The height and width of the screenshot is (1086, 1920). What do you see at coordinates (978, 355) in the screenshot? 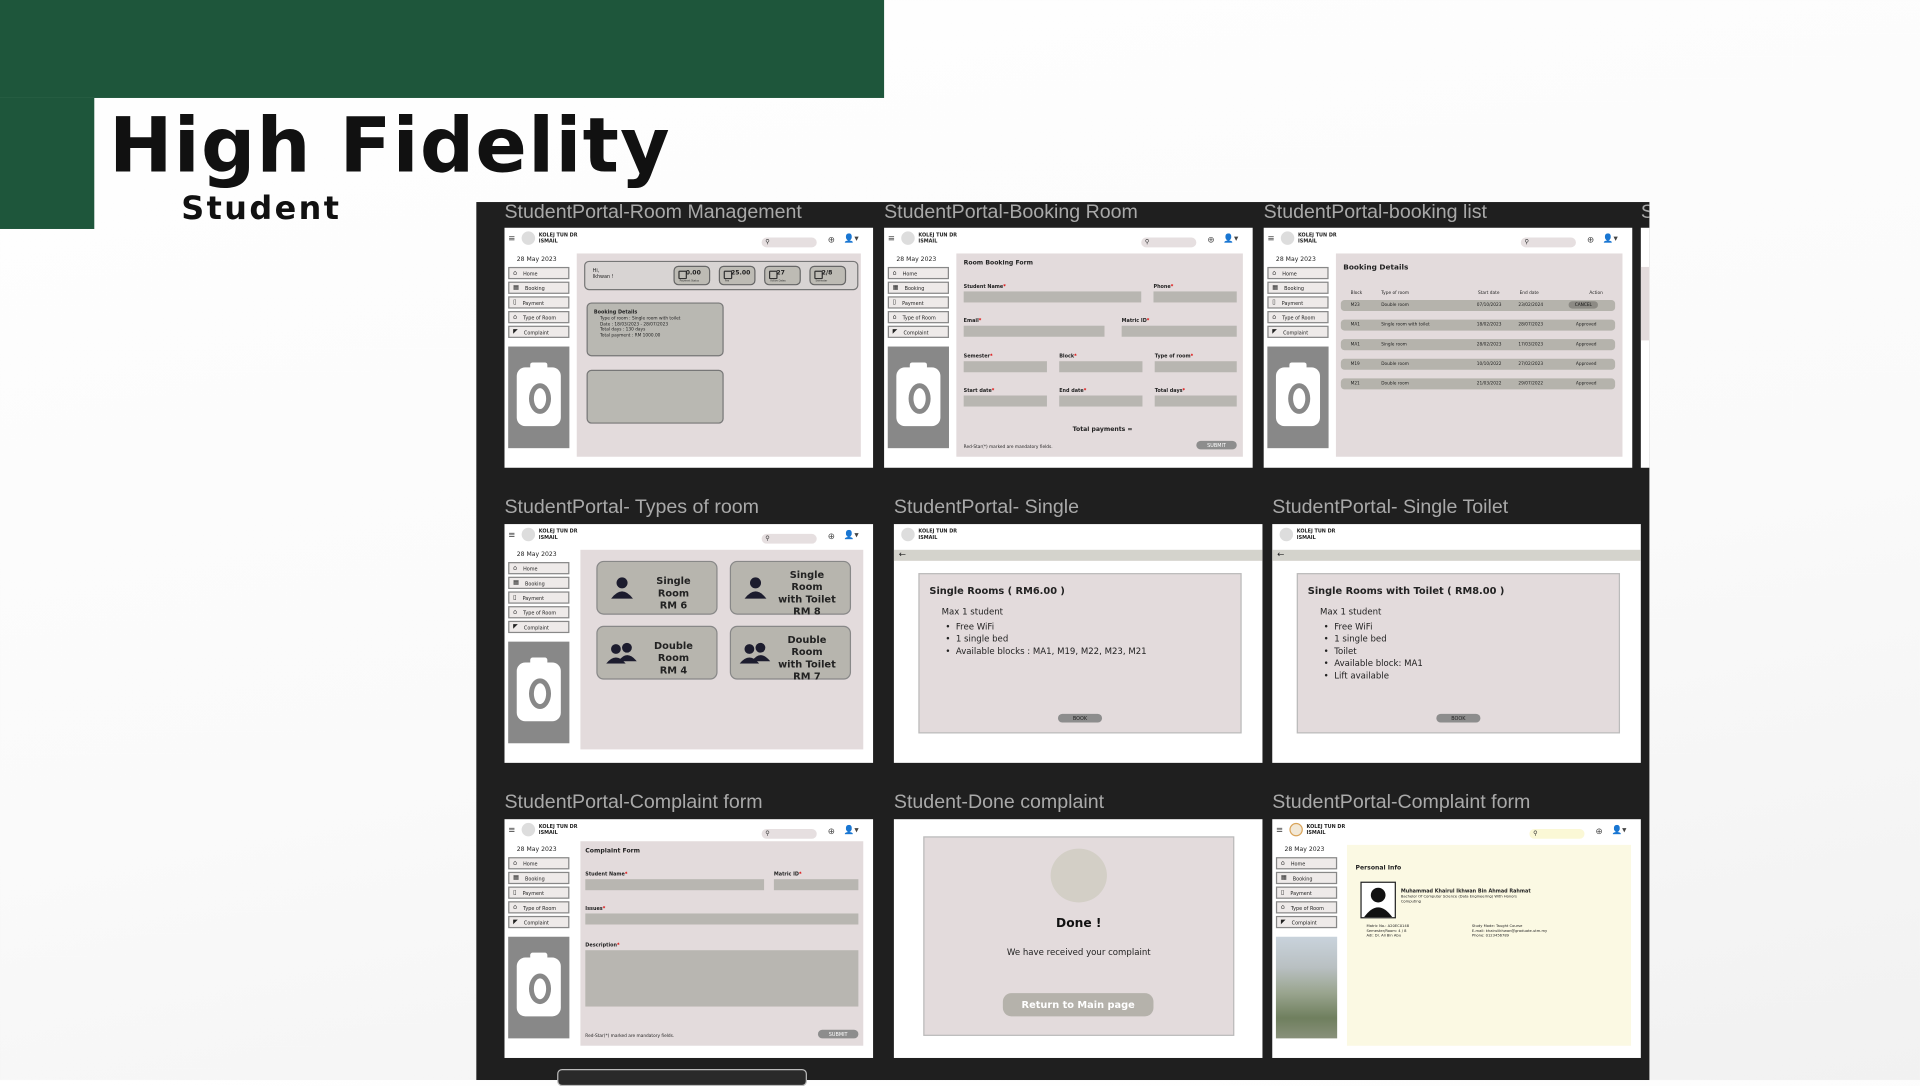
I see `label-semester: Semester*` at bounding box center [978, 355].